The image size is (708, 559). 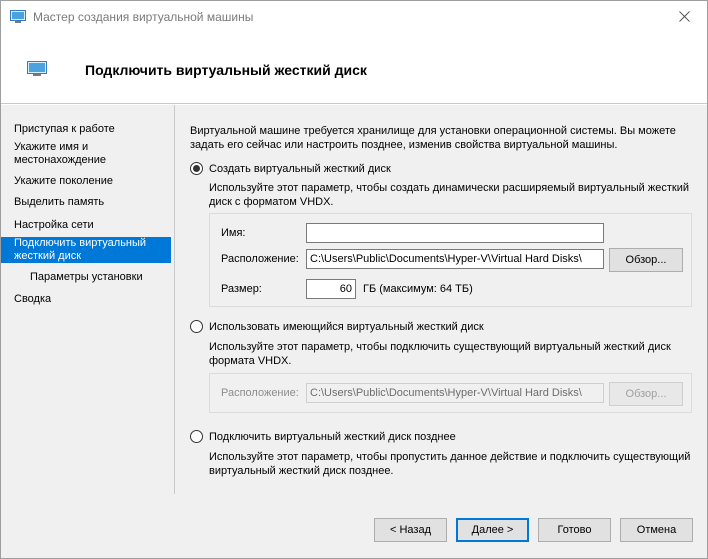 I want to click on close-icon, so click(x=684, y=16).